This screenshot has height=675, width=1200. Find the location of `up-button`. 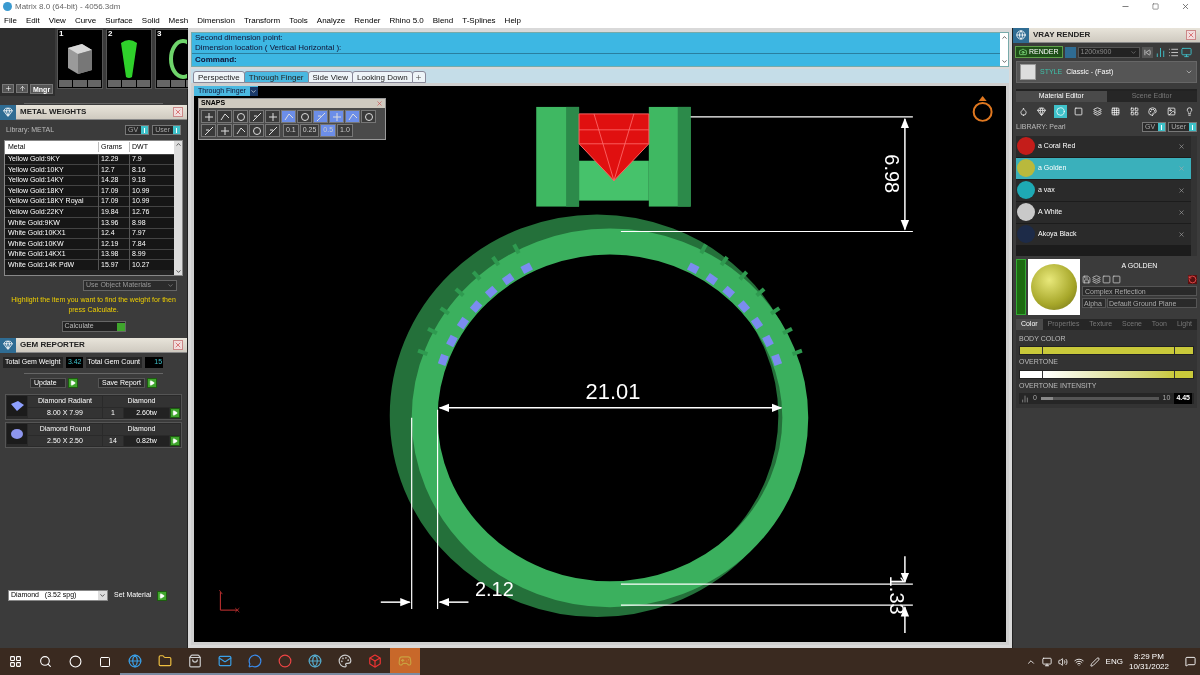

up-button is located at coordinates (22, 88).